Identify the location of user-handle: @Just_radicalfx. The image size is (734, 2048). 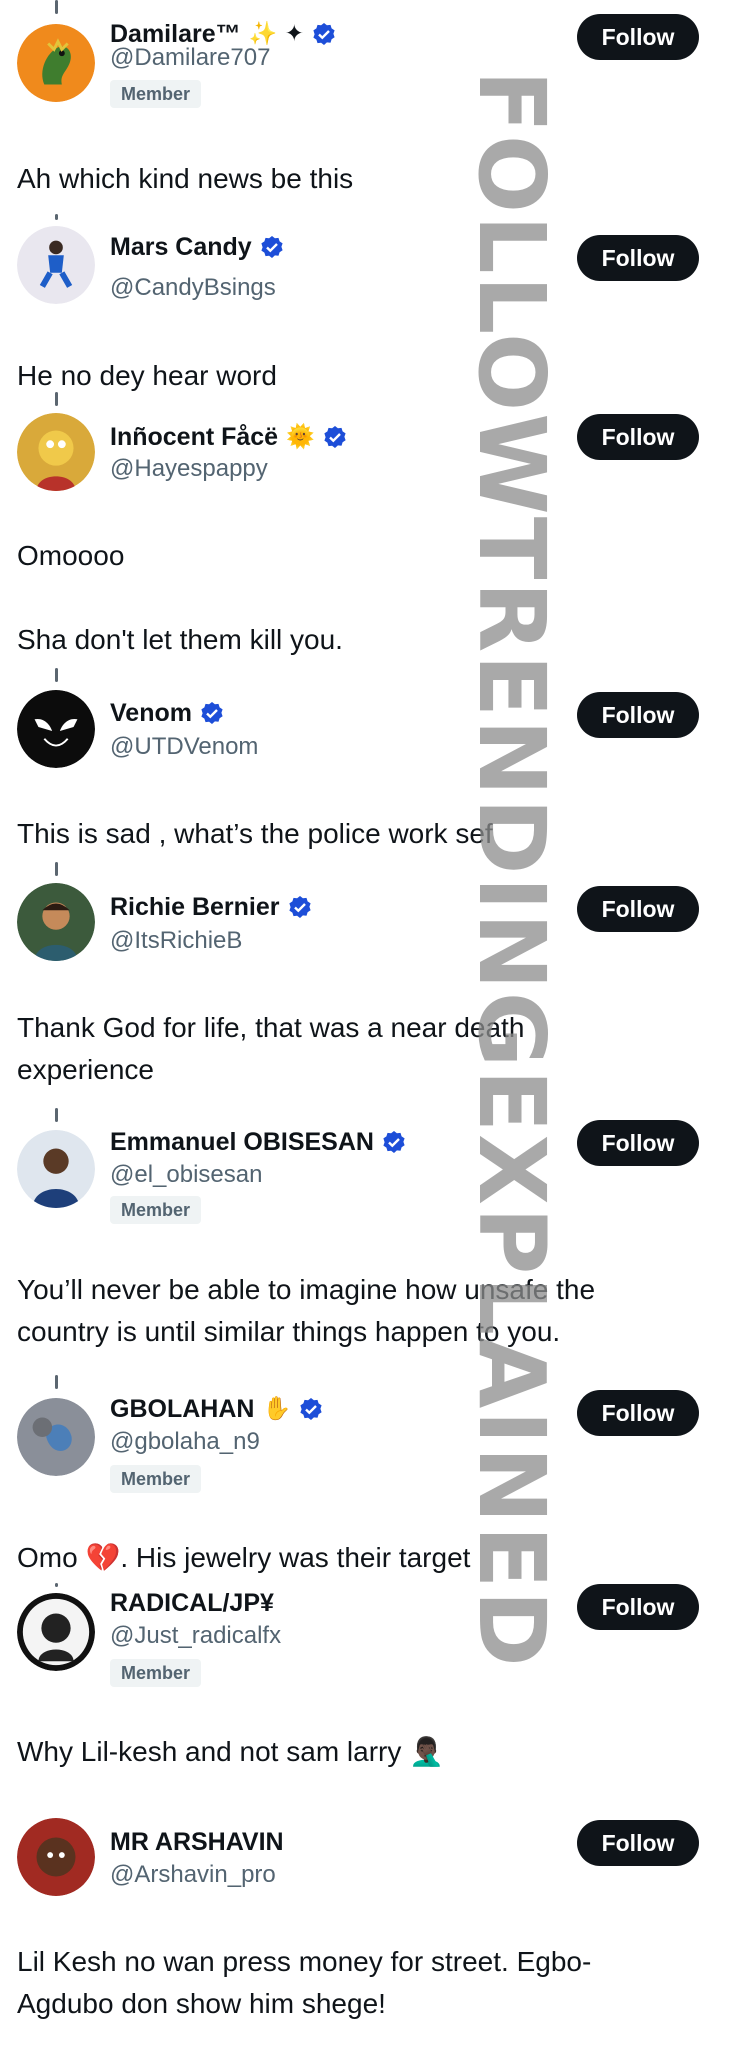
(195, 1636).